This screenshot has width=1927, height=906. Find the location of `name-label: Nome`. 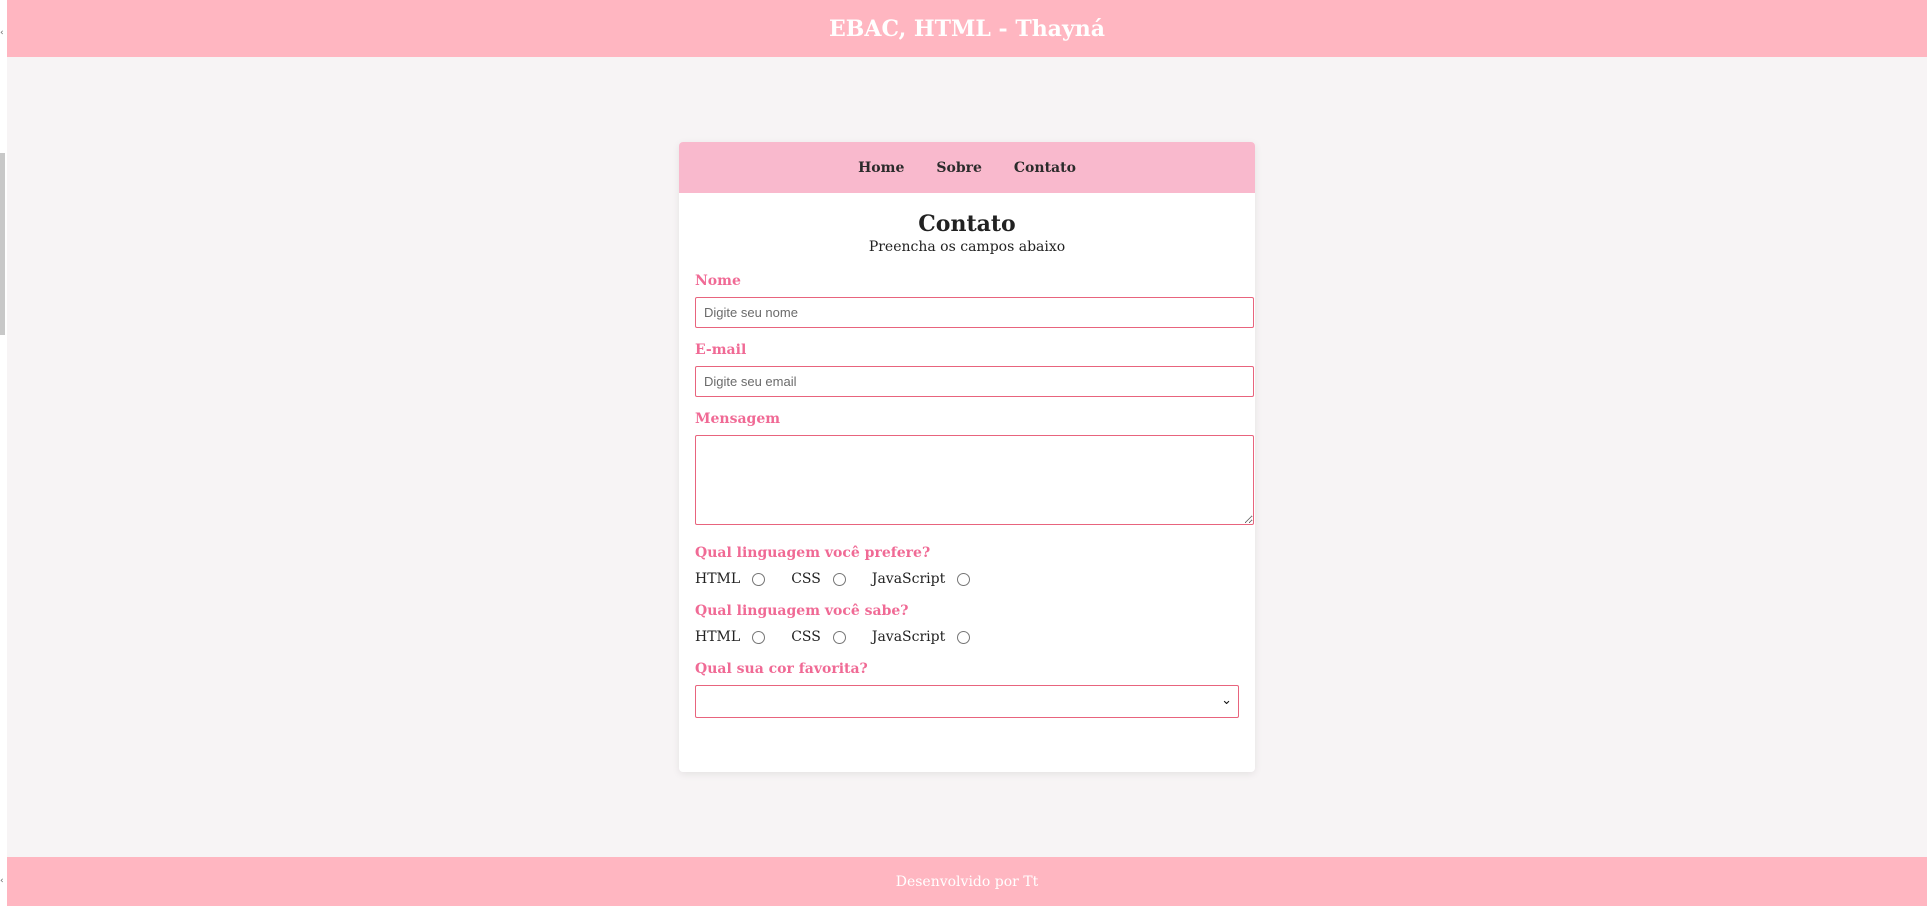

name-label: Nome is located at coordinates (718, 281).